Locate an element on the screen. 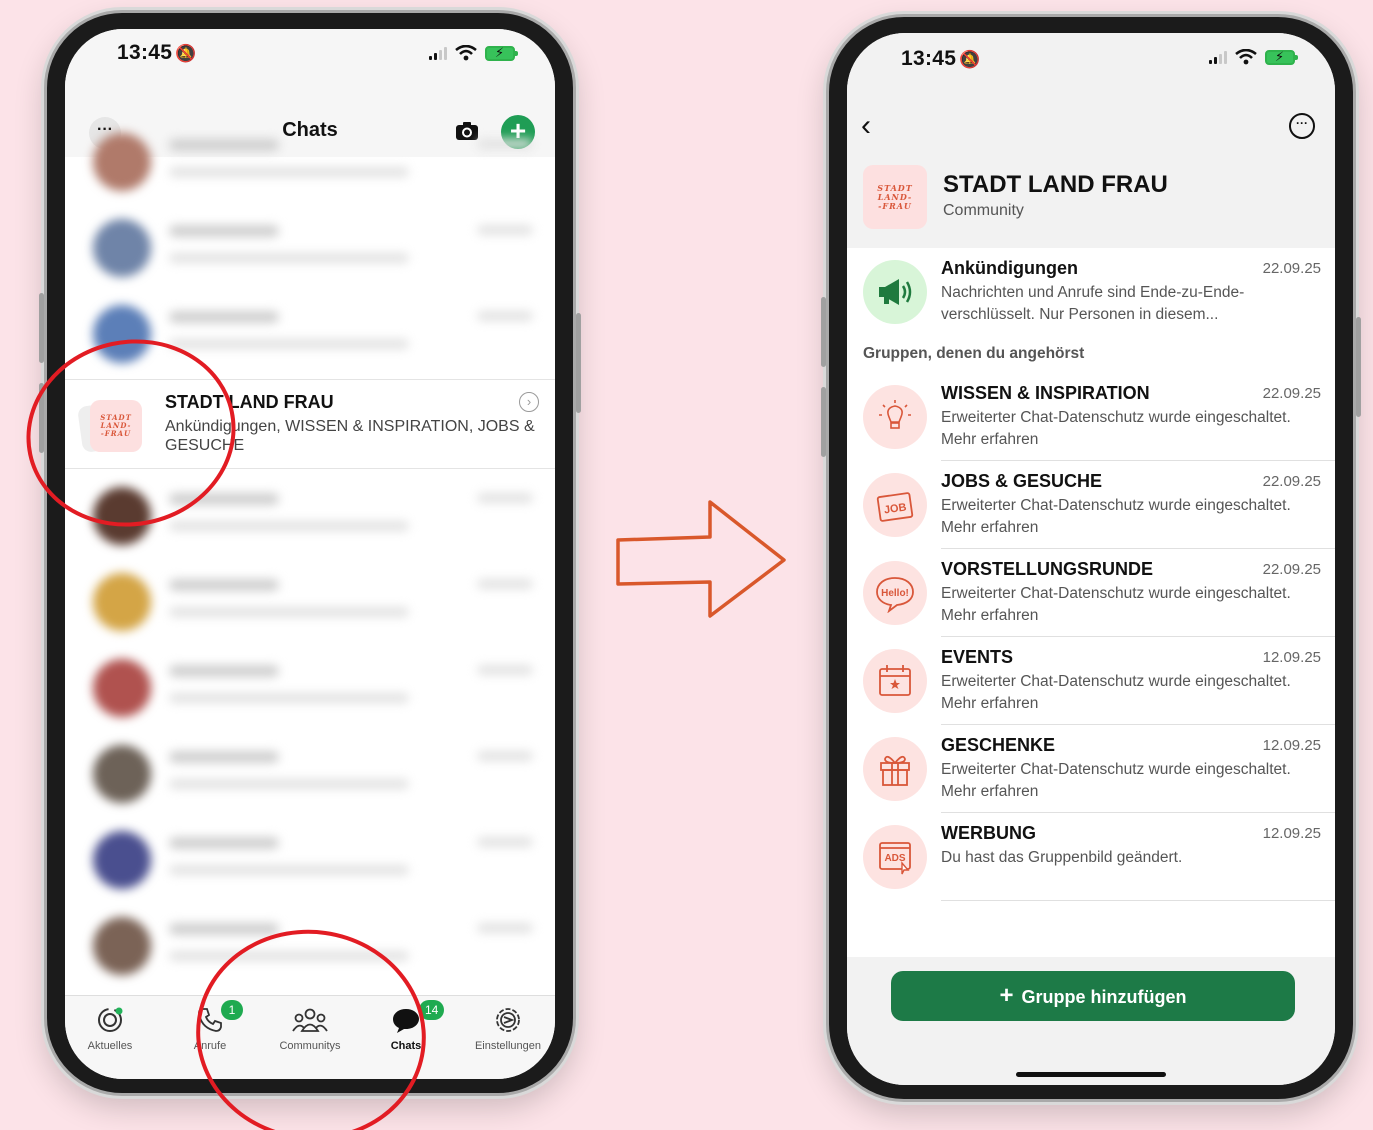 This screenshot has height=1130, width=1373. tab-aktuelles: Aktuelles is located at coordinates (110, 1028).